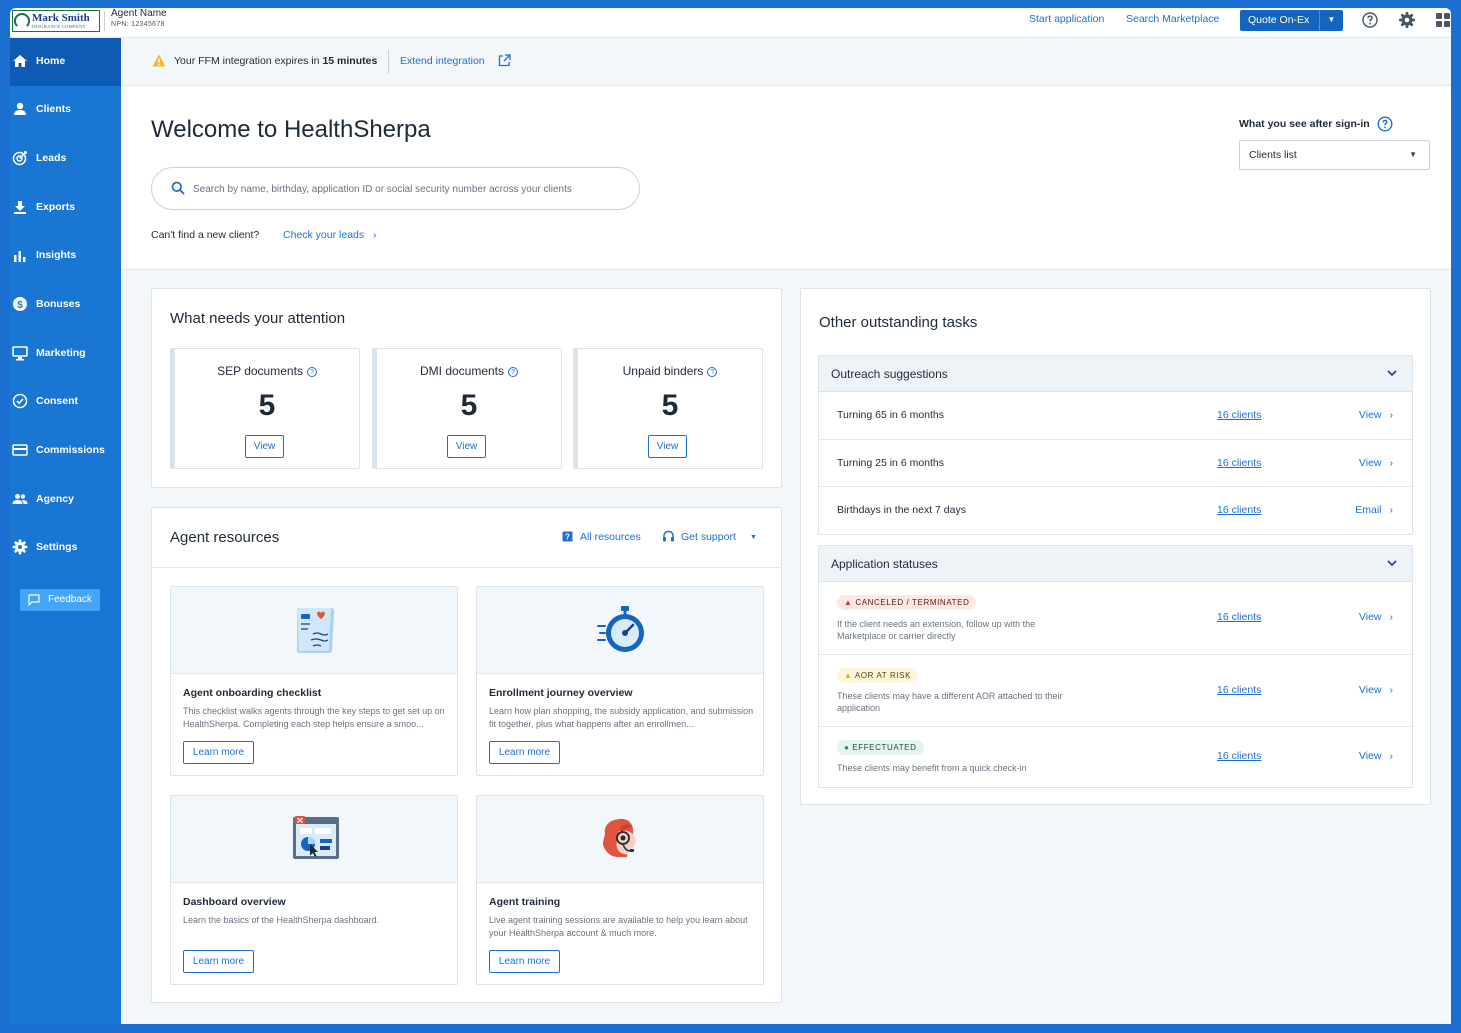 Image resolution: width=1461 pixels, height=1033 pixels. Describe the element at coordinates (848, 675) in the screenshot. I see `warning-icon: ▲` at that location.